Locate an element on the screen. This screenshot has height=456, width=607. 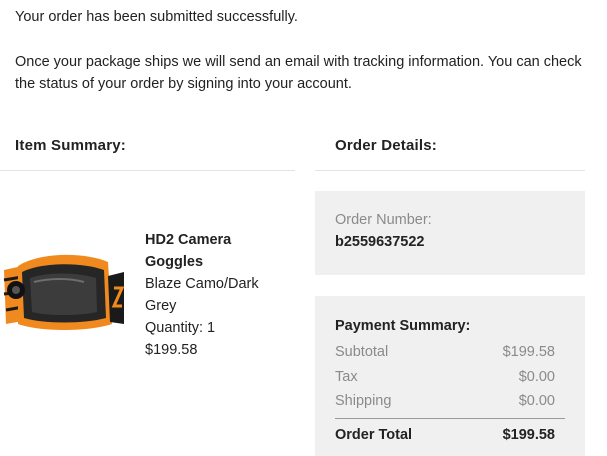
product-image is located at coordinates (65, 292).